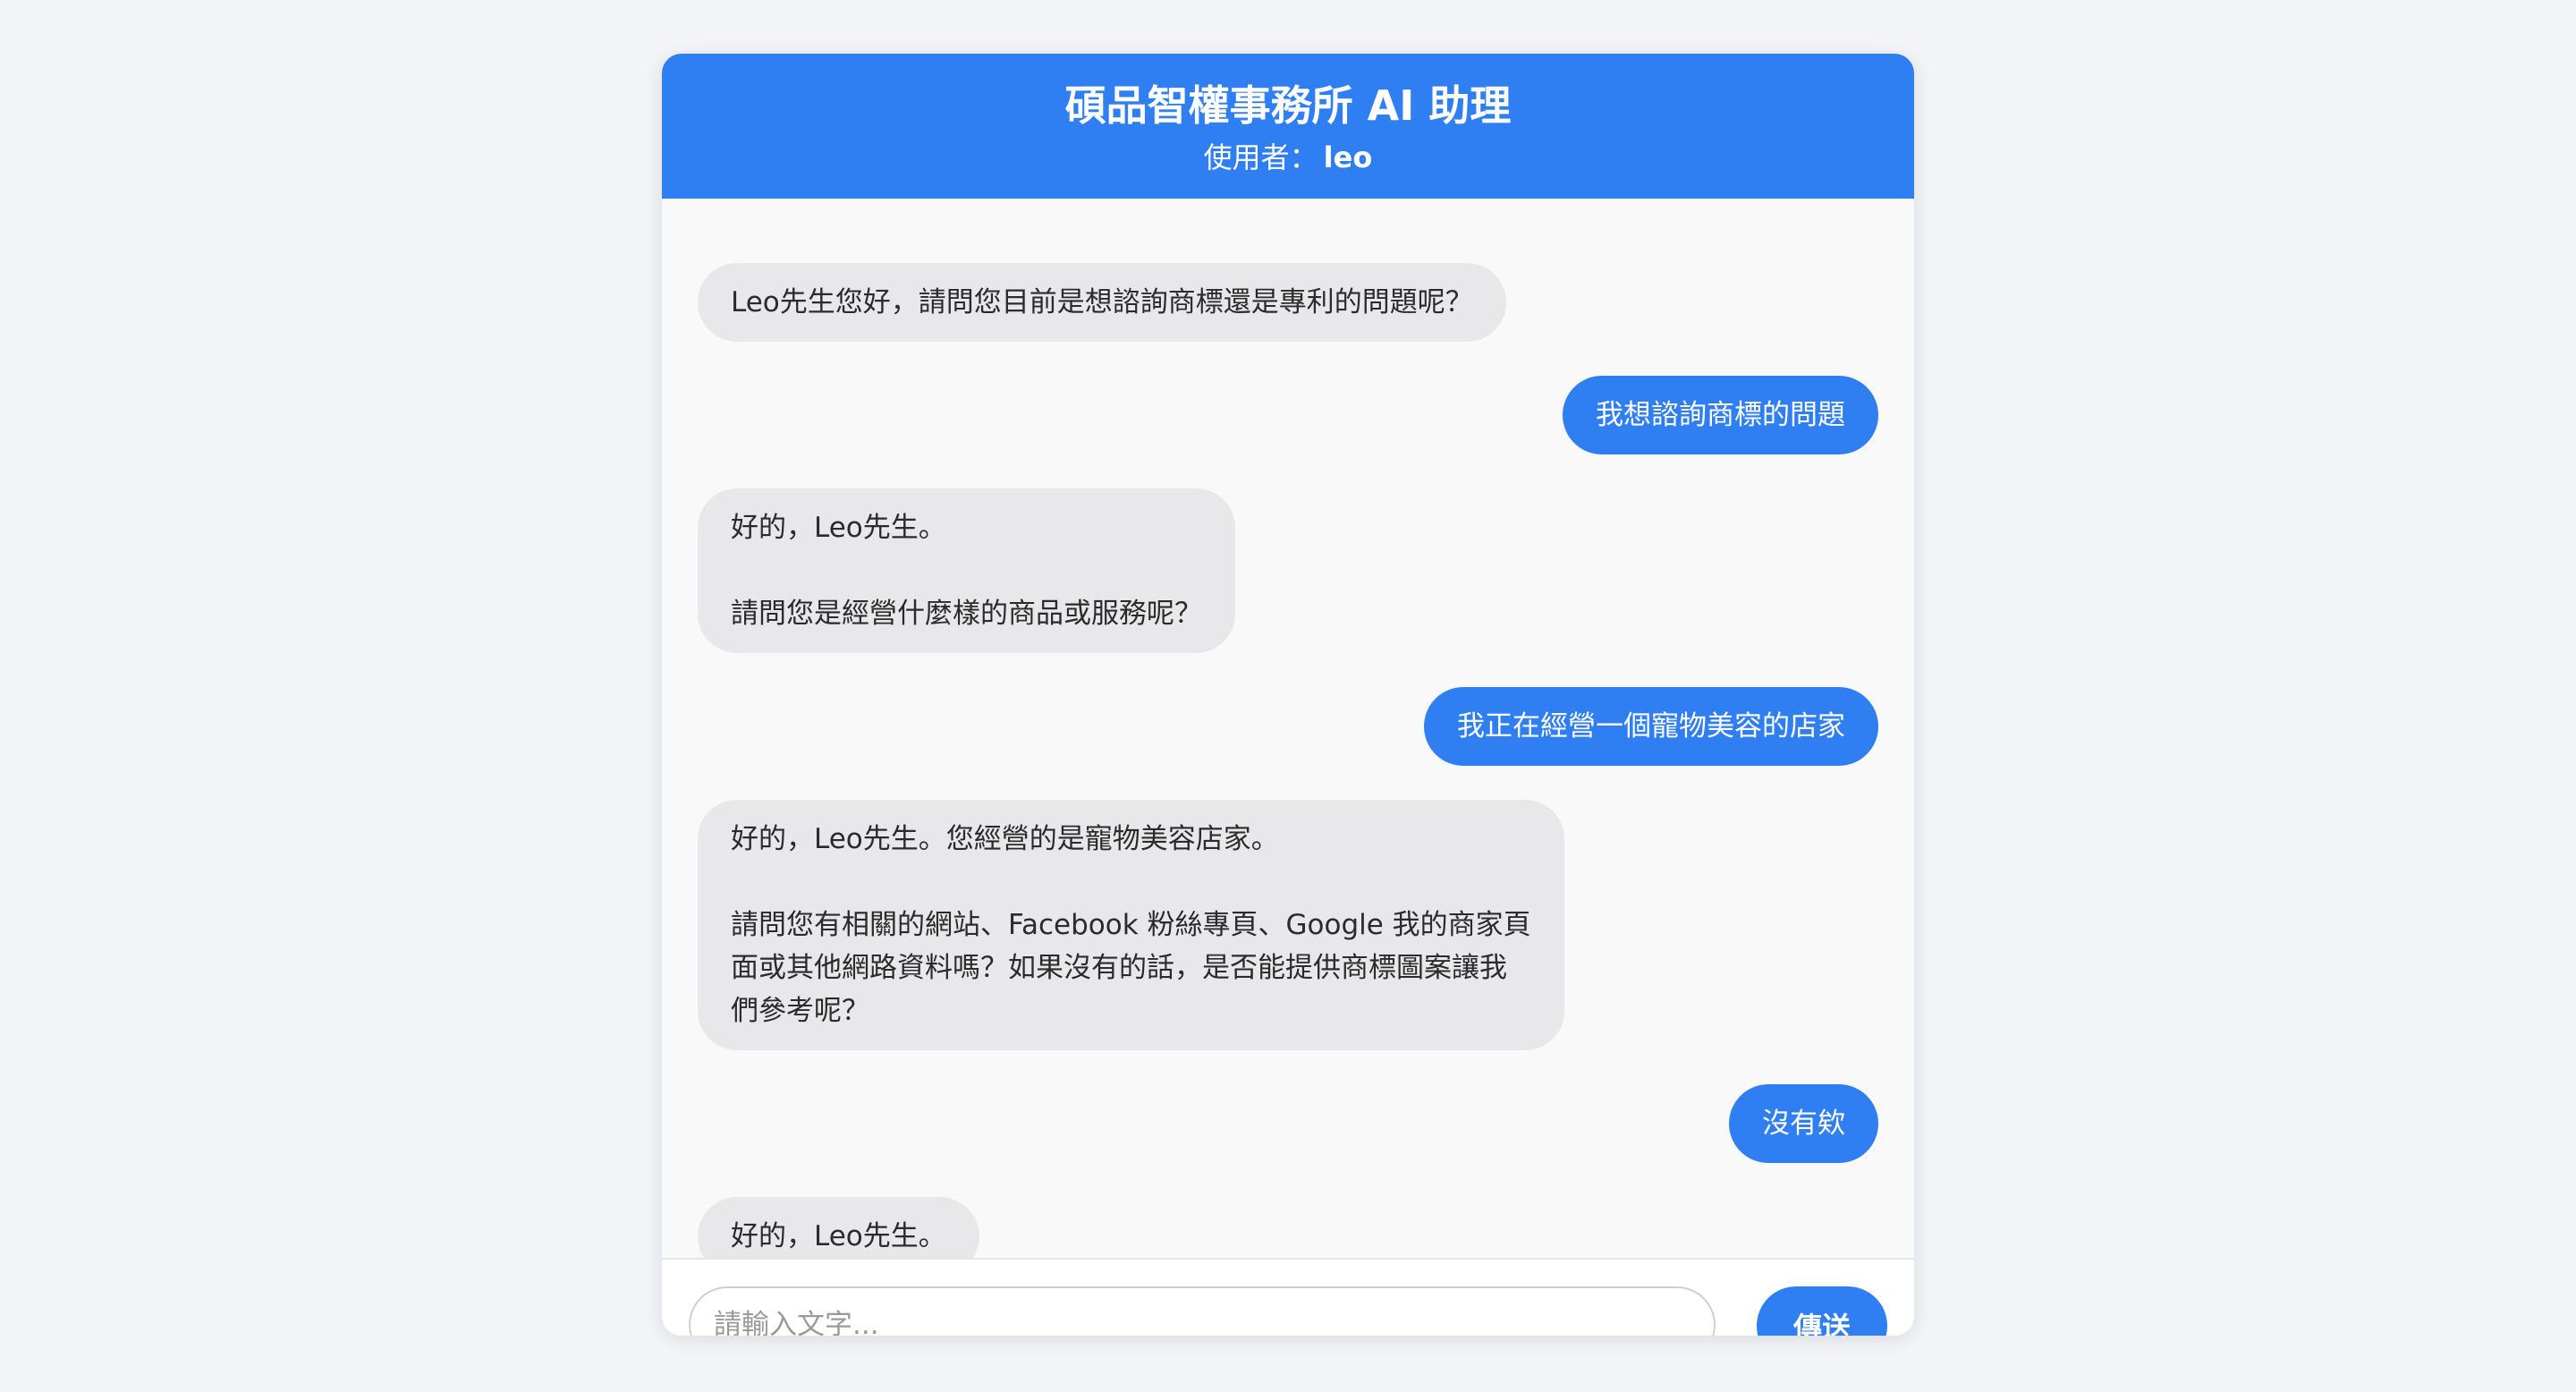 The image size is (2576, 1392). What do you see at coordinates (1202, 1311) in the screenshot?
I see `message-input` at bounding box center [1202, 1311].